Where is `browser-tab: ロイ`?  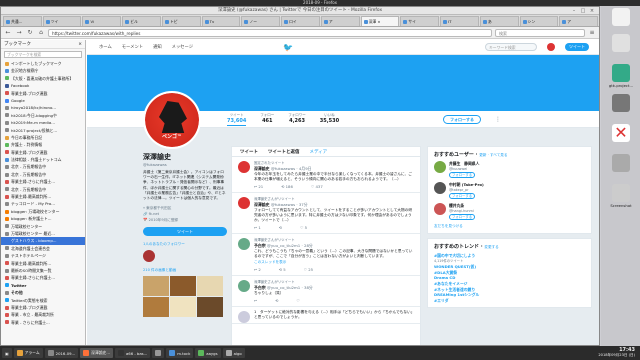 browser-tab: ロイ is located at coordinates (300, 21).